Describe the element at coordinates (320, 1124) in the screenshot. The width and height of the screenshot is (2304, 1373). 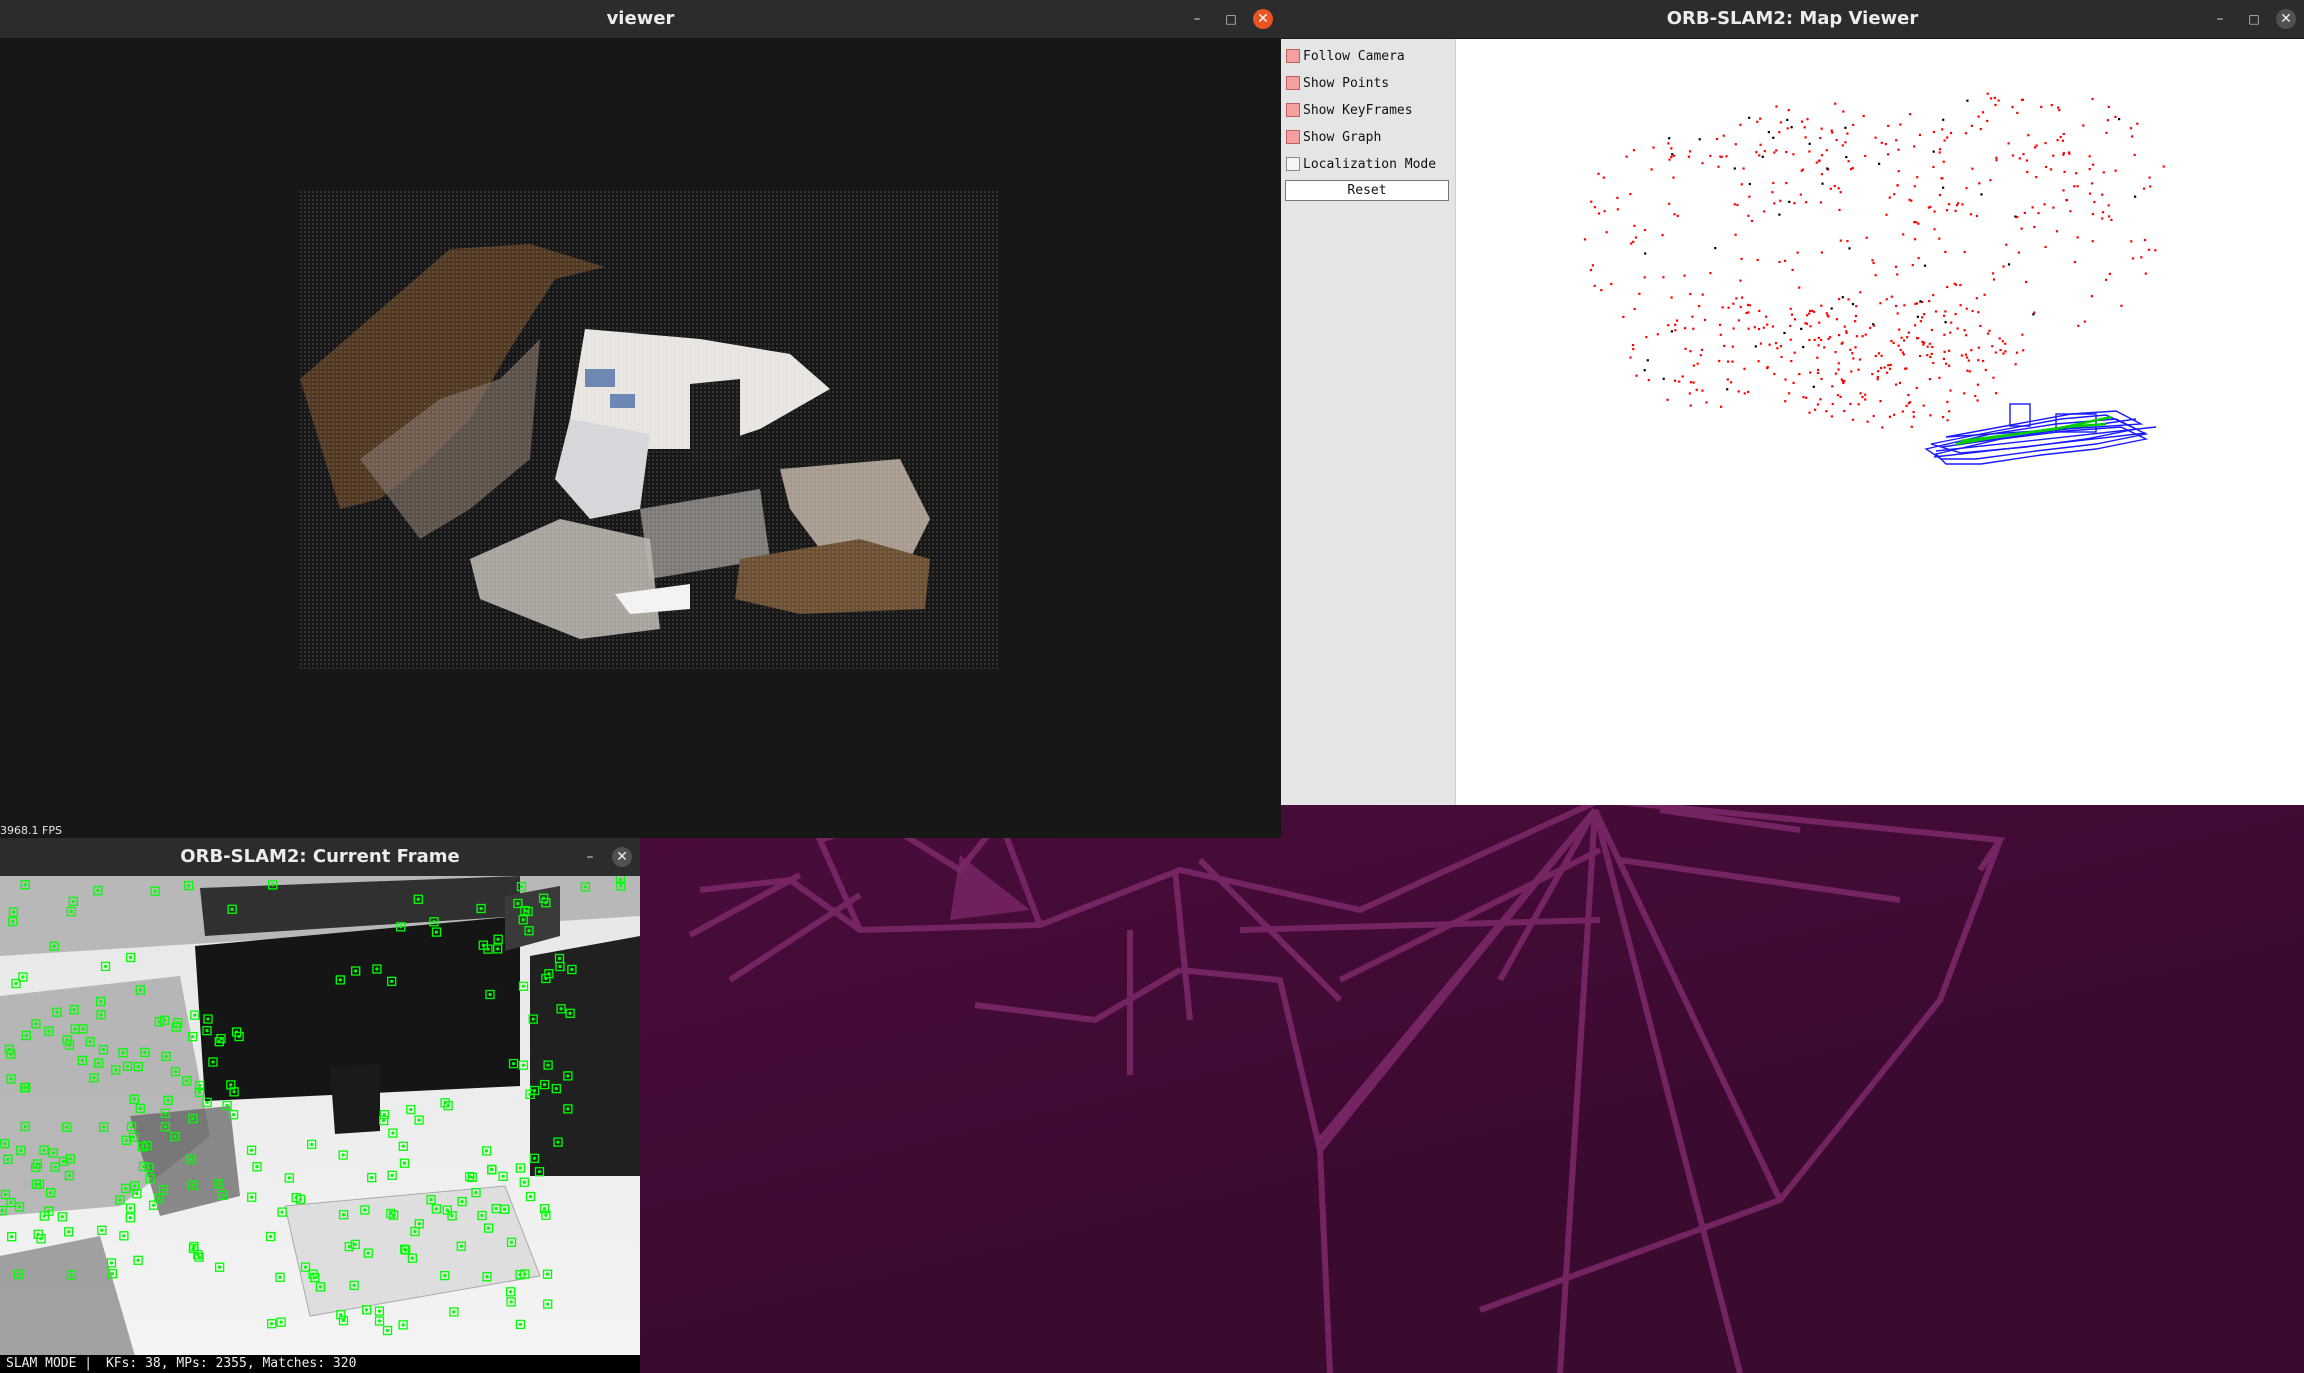
I see `camera-frame-image` at that location.